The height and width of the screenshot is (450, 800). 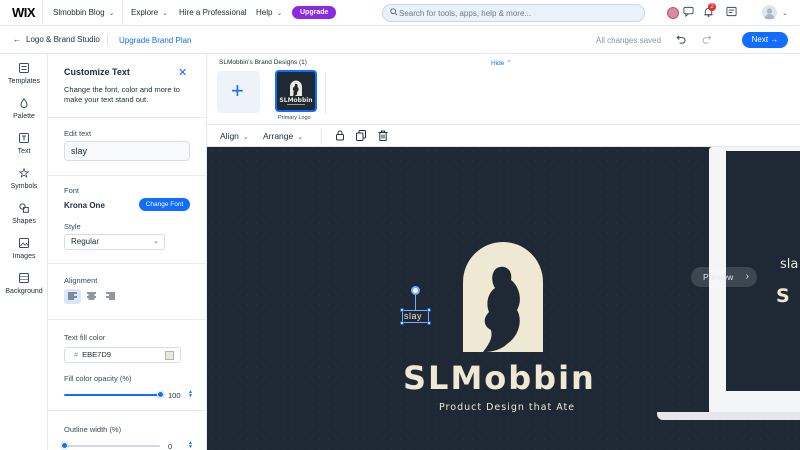 What do you see at coordinates (85, 241) in the screenshot?
I see `style-value: Regular` at bounding box center [85, 241].